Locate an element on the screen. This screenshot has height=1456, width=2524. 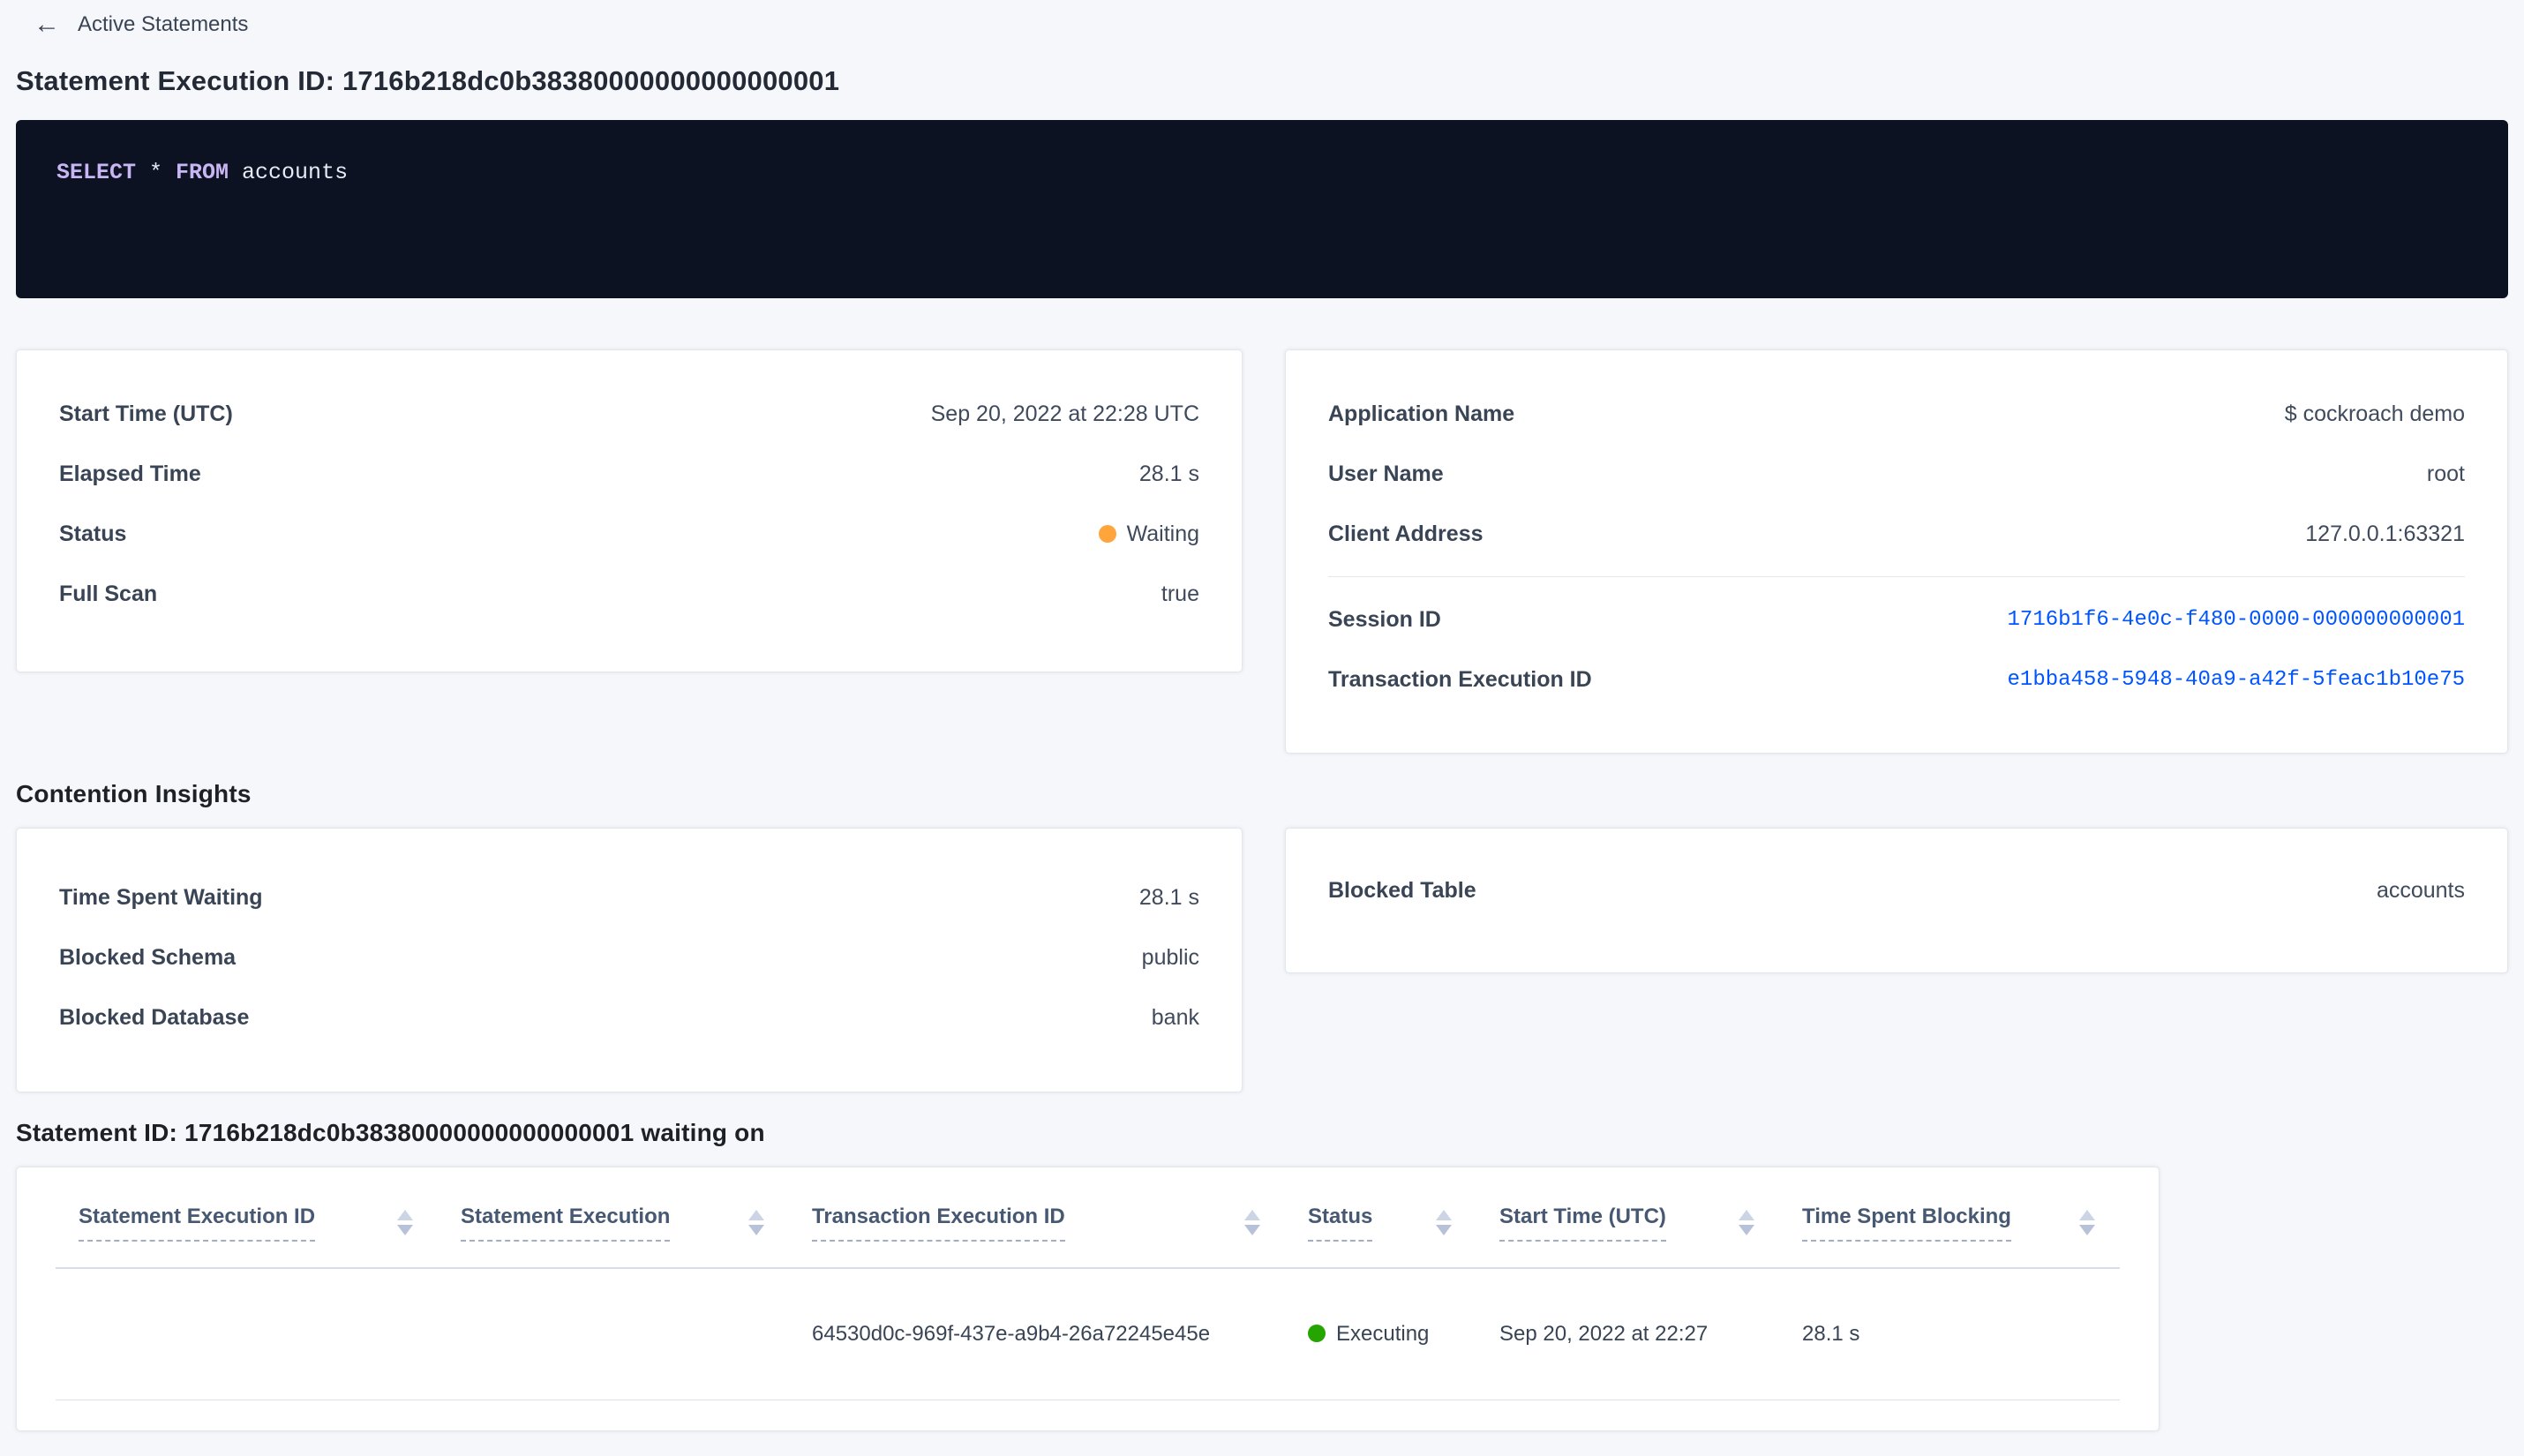
sql-text: accounts is located at coordinates (289, 172).